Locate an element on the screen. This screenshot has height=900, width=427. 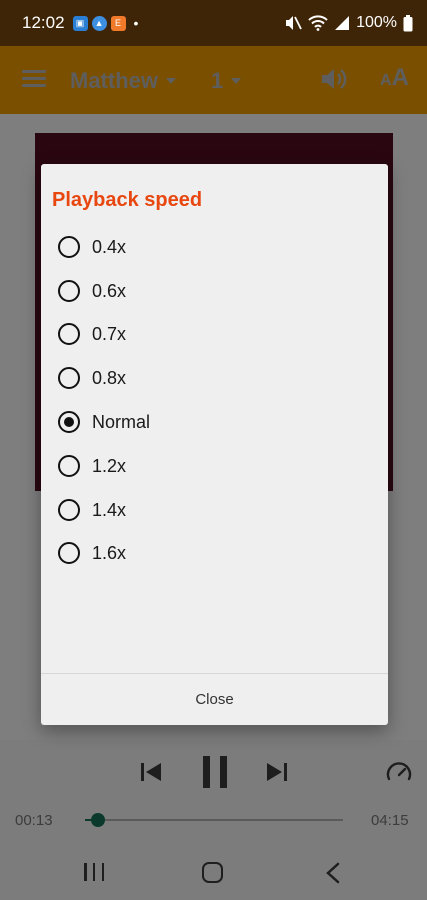
book-name: Matthew is located at coordinates (114, 80).